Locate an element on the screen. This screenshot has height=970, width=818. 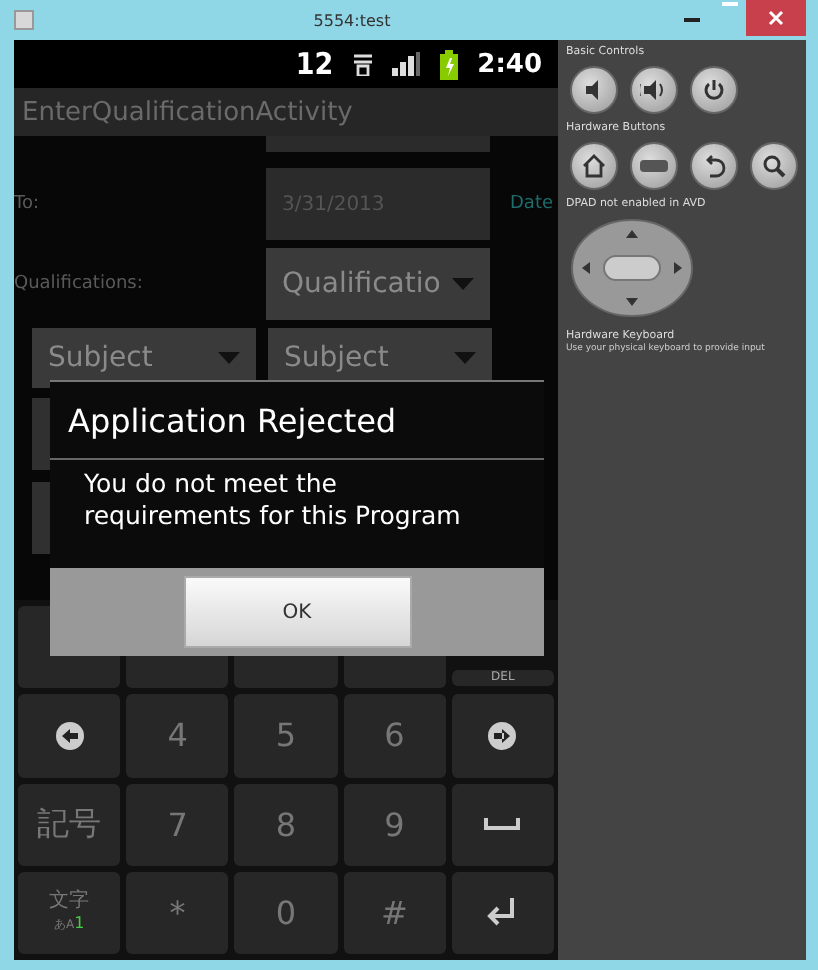
signal-icon is located at coordinates (405, 64).